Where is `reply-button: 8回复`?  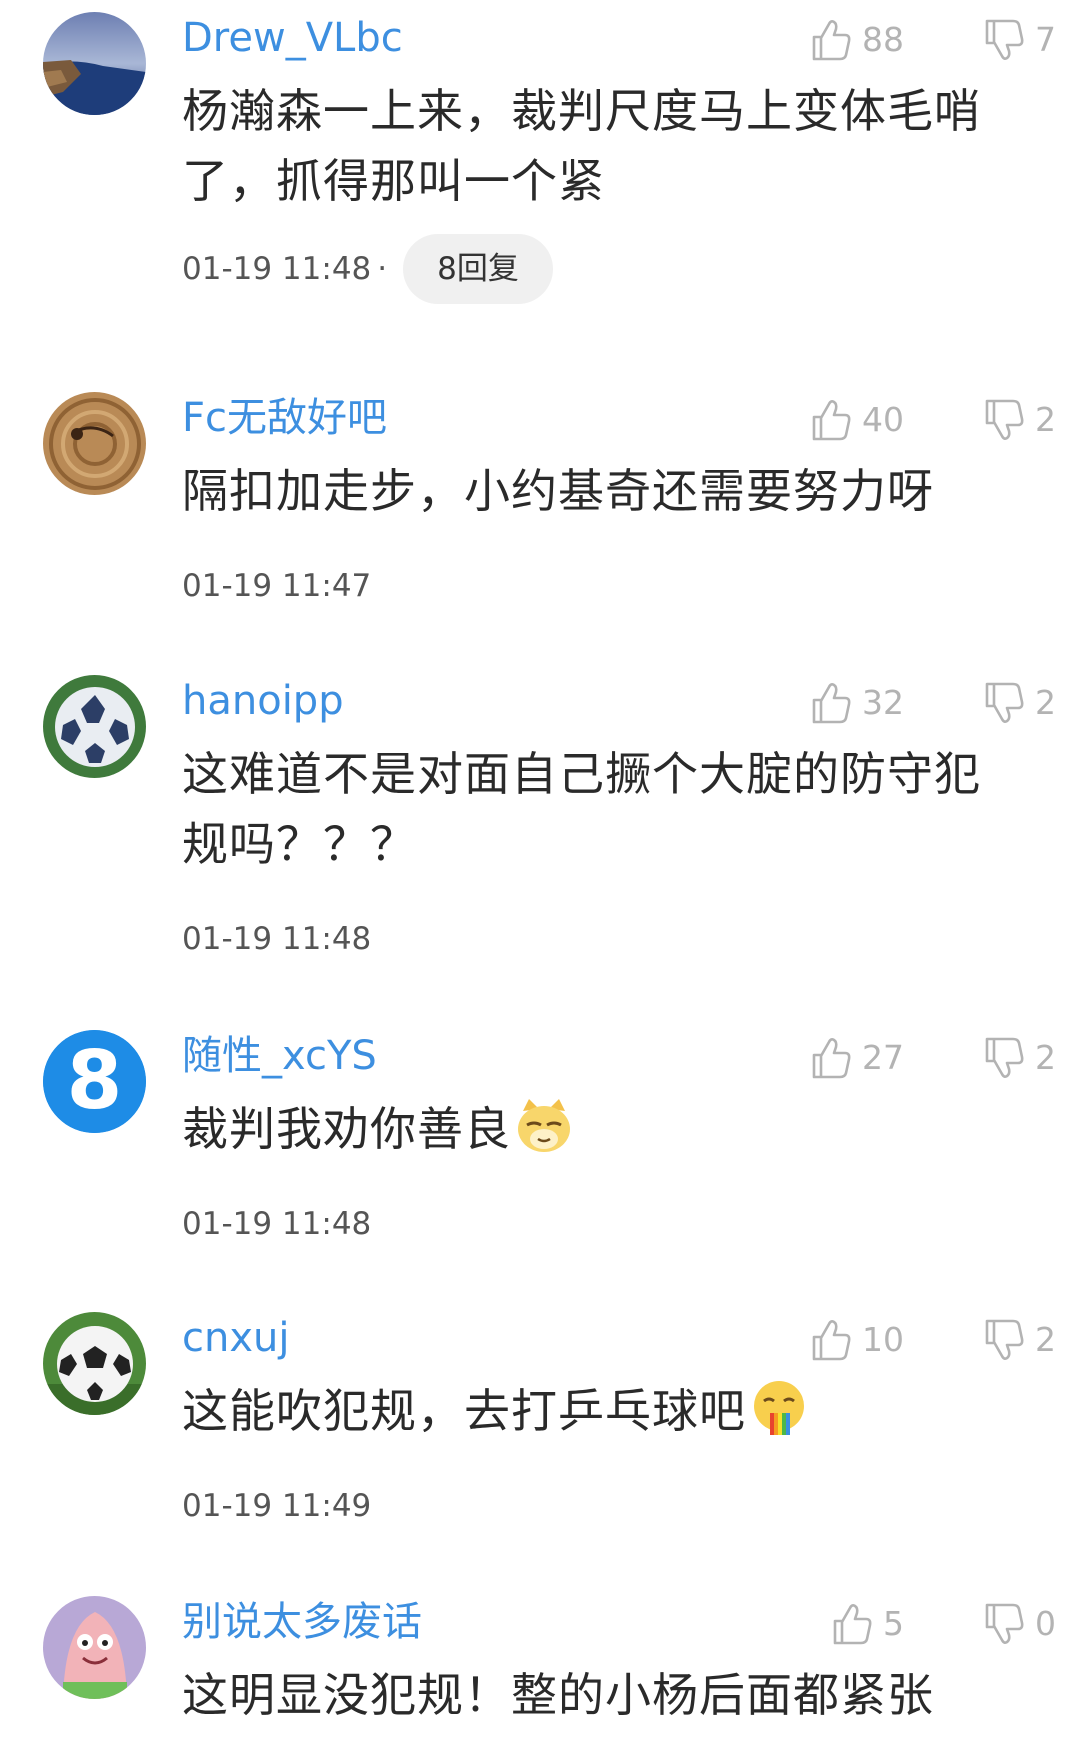
reply-button: 8回复 is located at coordinates (478, 269).